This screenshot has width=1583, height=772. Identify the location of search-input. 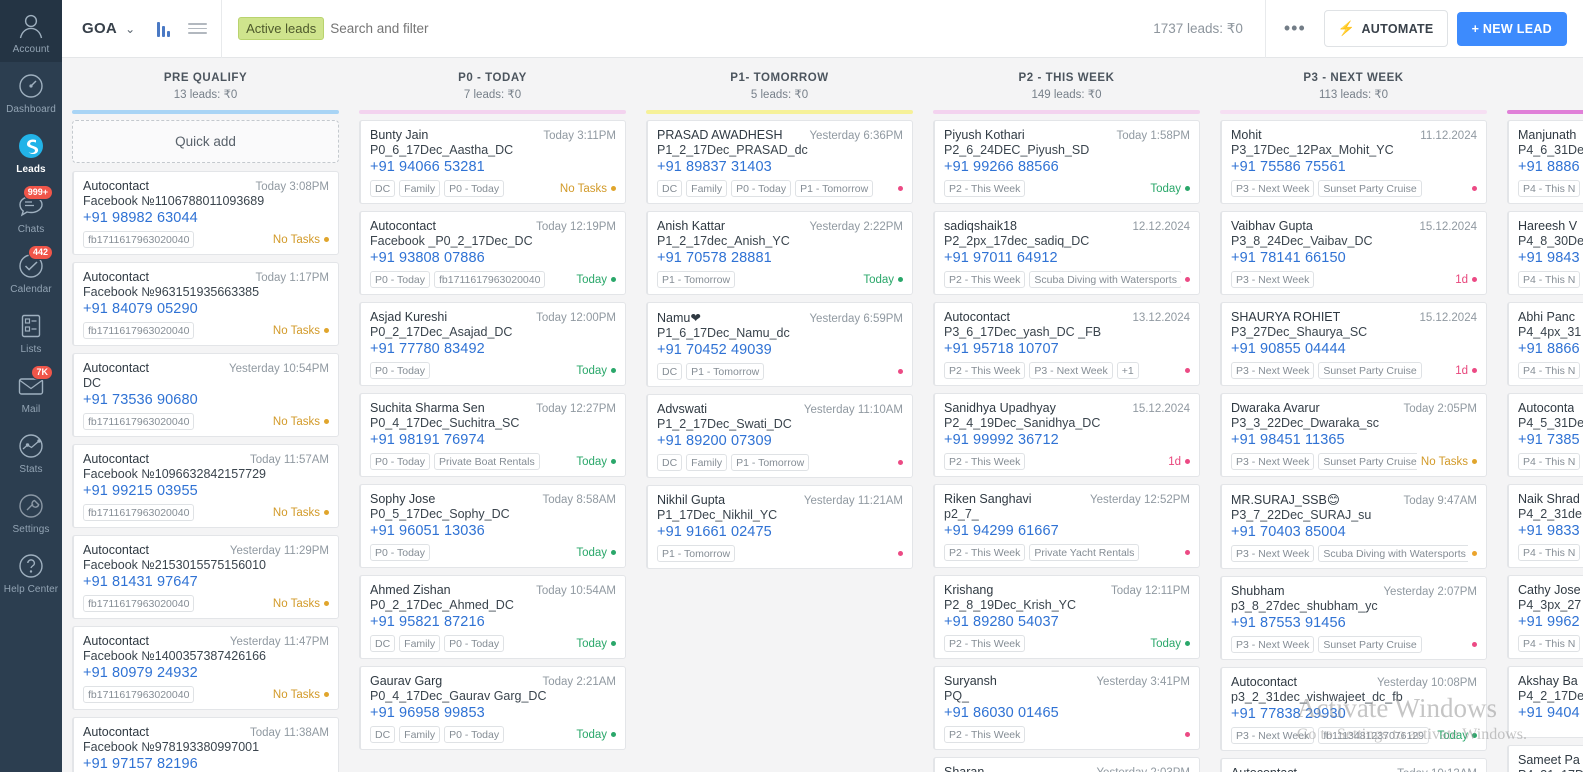
(540, 28).